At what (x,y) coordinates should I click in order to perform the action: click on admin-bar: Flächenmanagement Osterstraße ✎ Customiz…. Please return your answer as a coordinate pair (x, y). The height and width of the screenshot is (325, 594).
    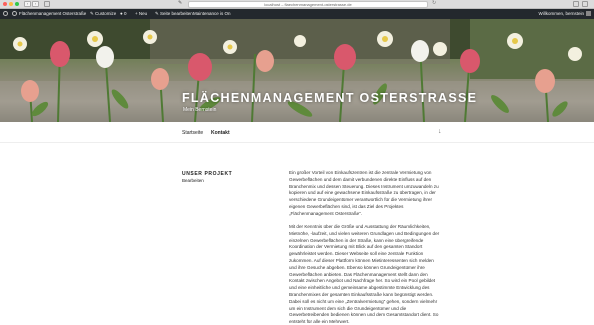
    Looking at the image, I should click on (297, 14).